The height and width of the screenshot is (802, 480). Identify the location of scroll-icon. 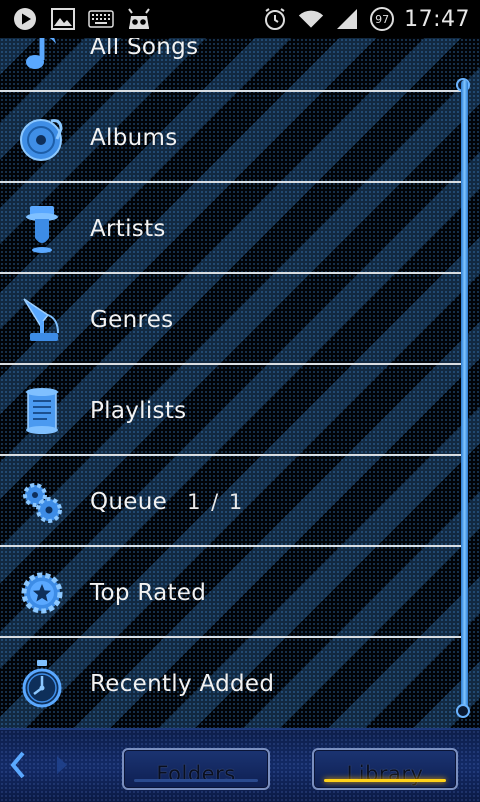
(42, 411).